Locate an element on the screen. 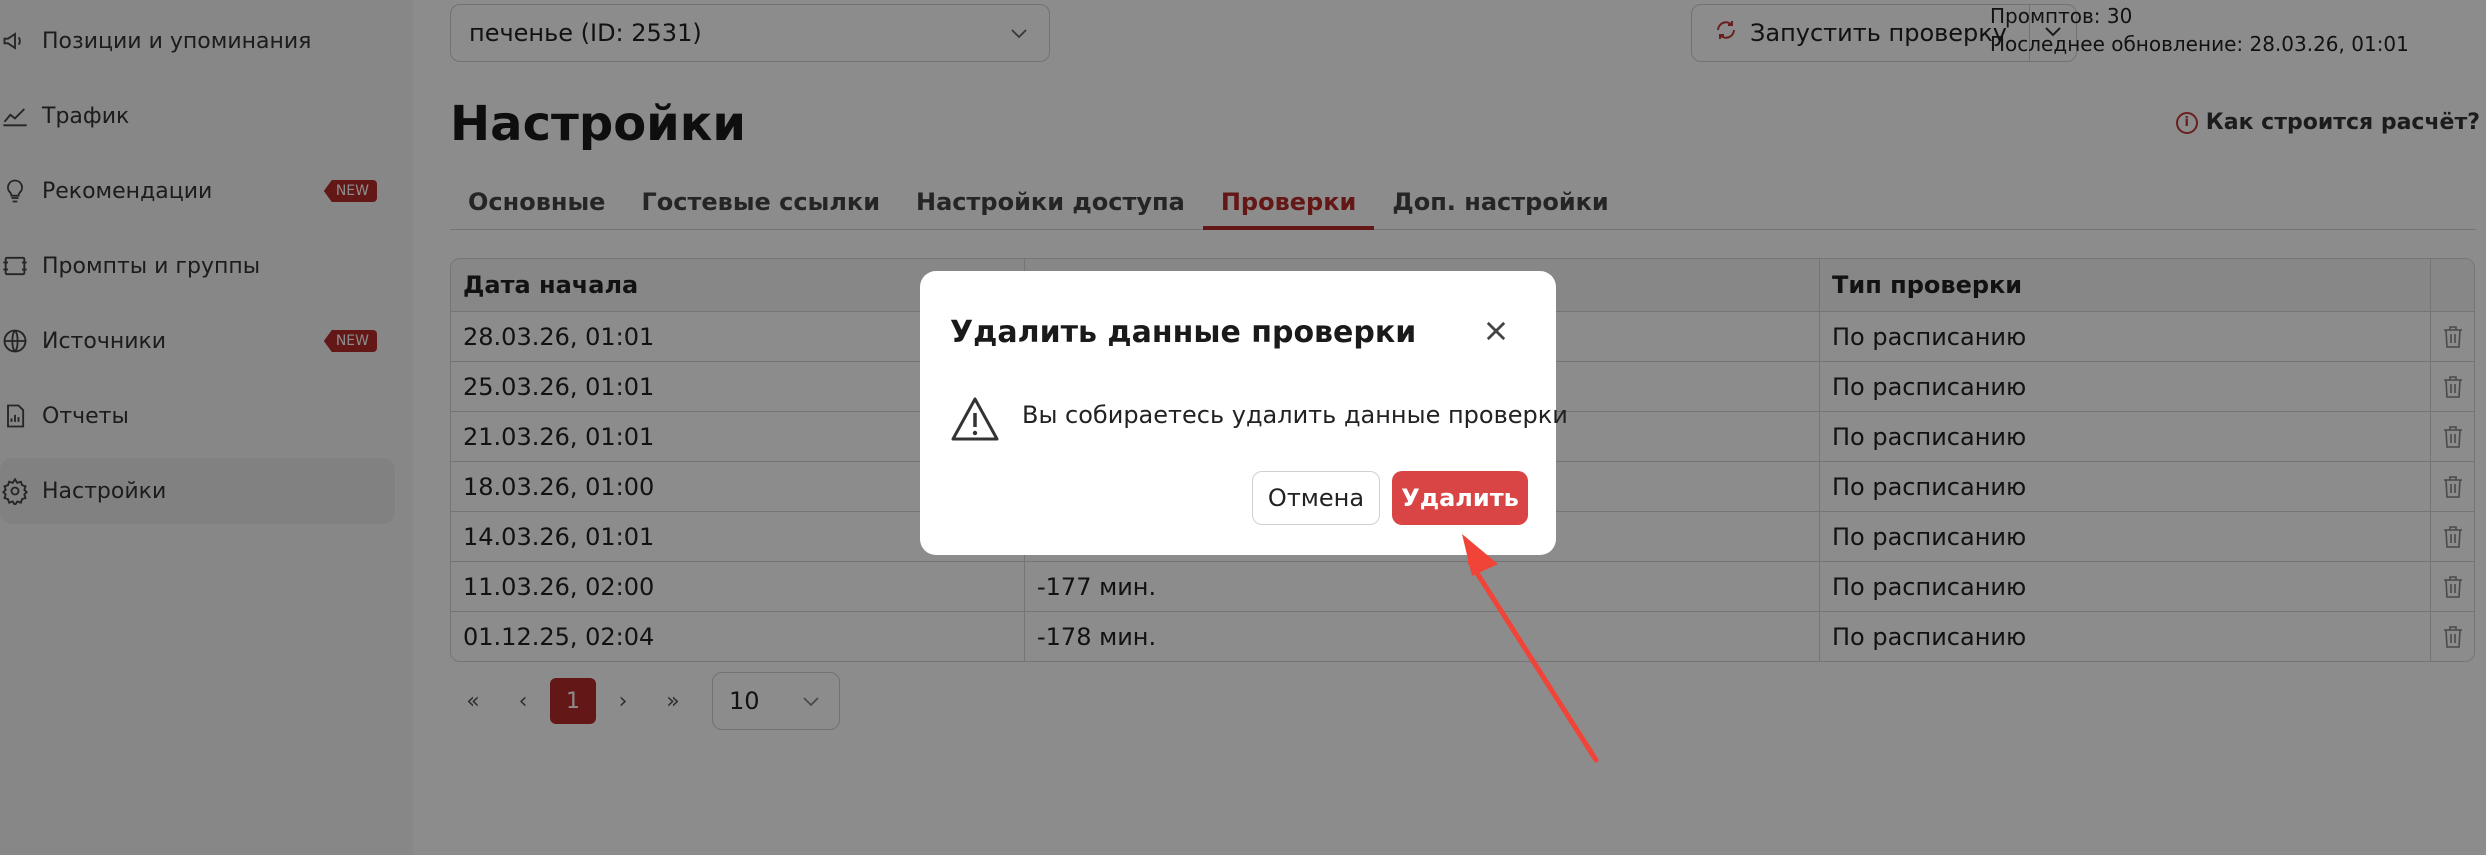 This screenshot has height=855, width=2486. dialog-title: Удалить данные проверки is located at coordinates (1183, 332).